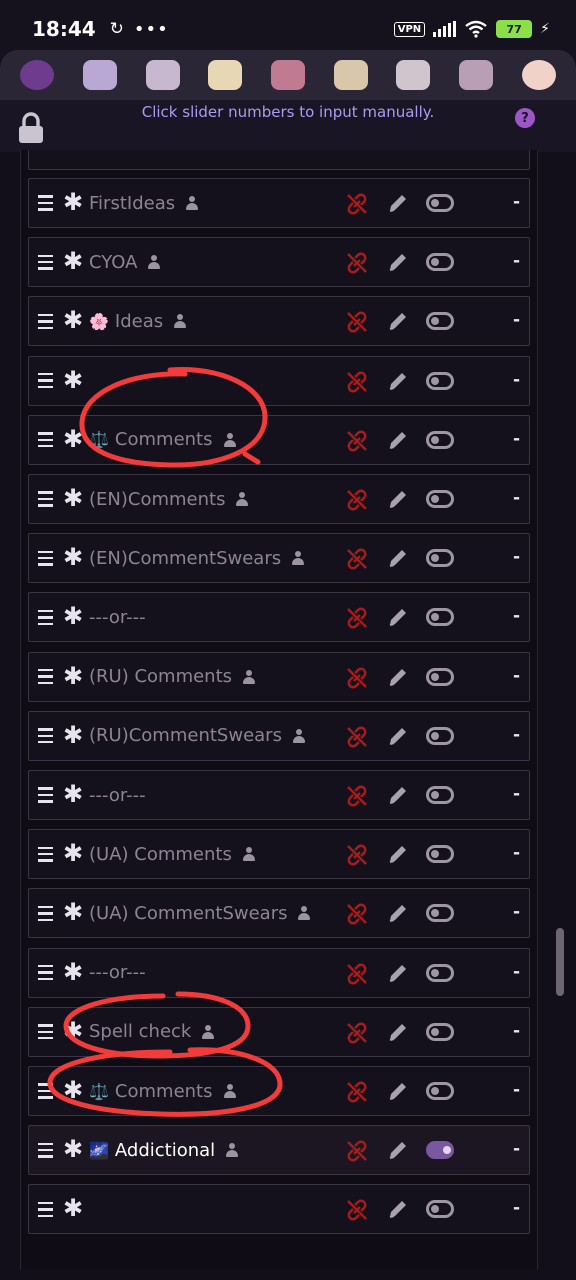  Describe the element at coordinates (560, 962) in the screenshot. I see `scrollbar` at that location.